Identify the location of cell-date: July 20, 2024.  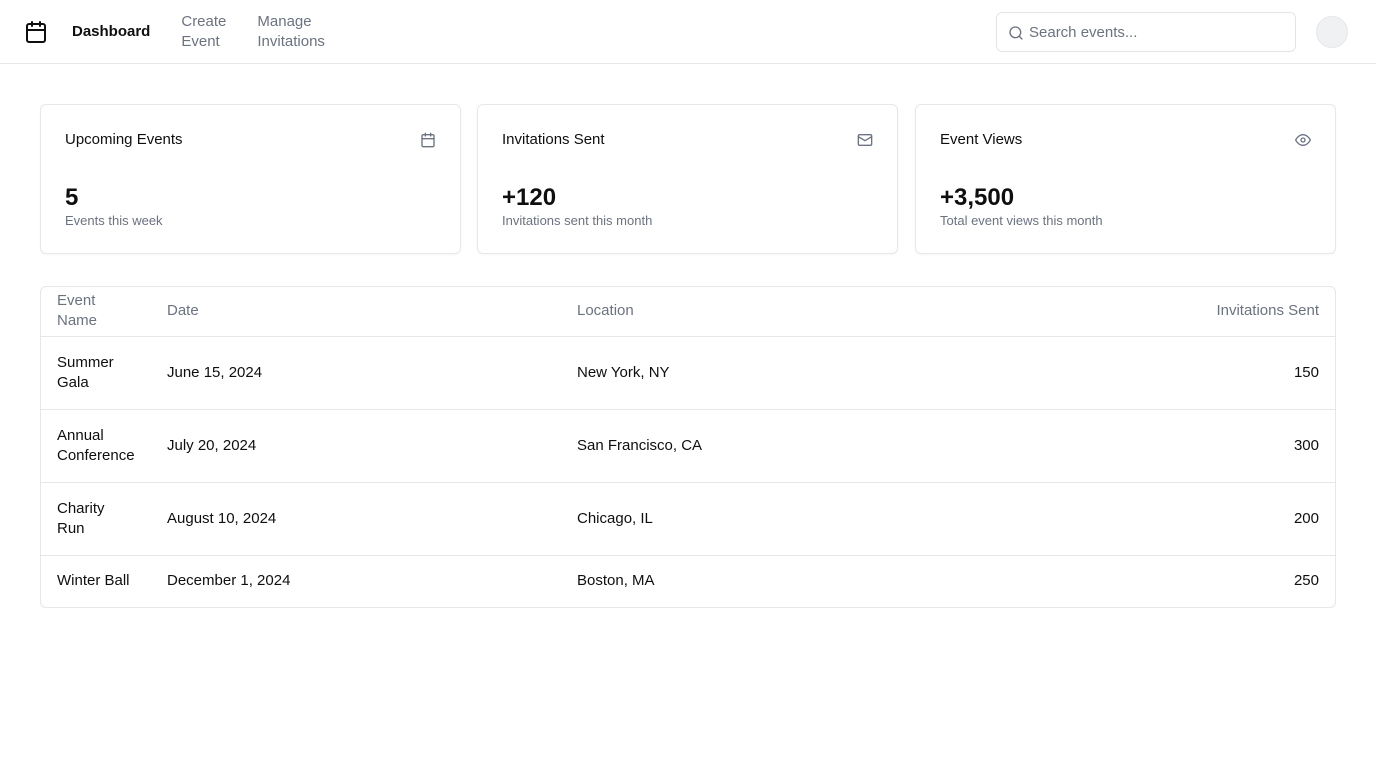
(356, 446).